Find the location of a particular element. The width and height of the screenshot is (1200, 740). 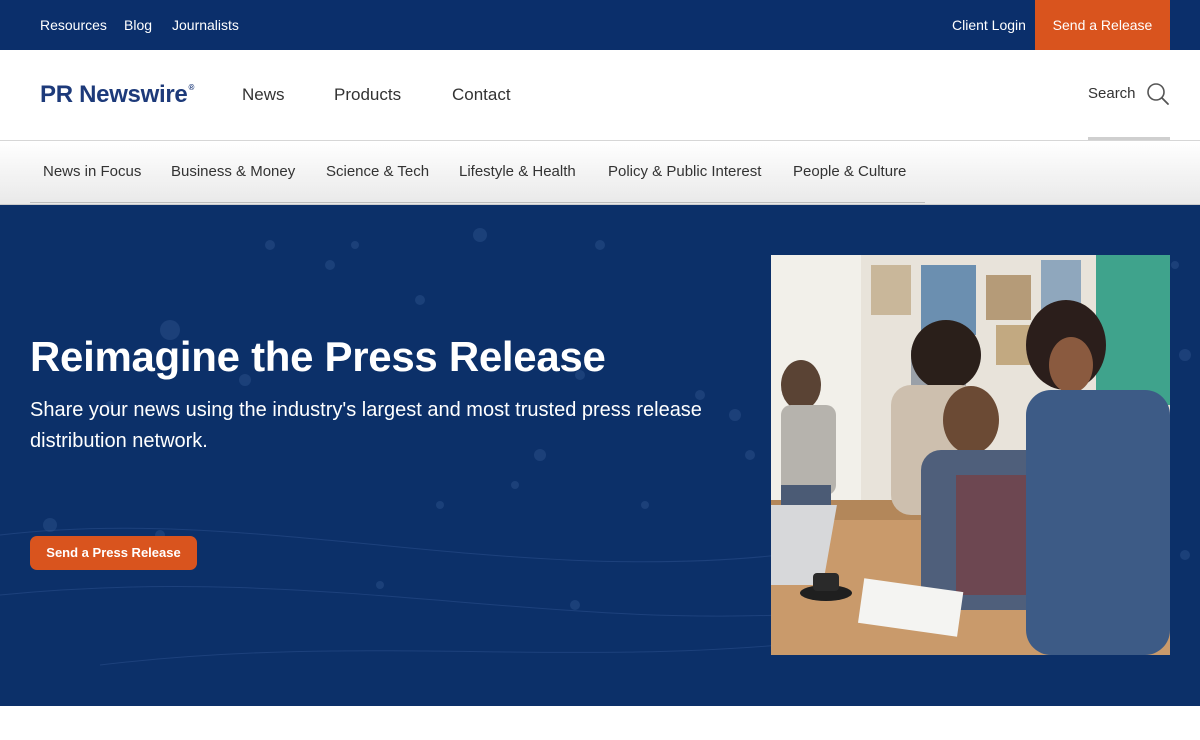

category-people-culture: People & Culture is located at coordinates (849, 171).